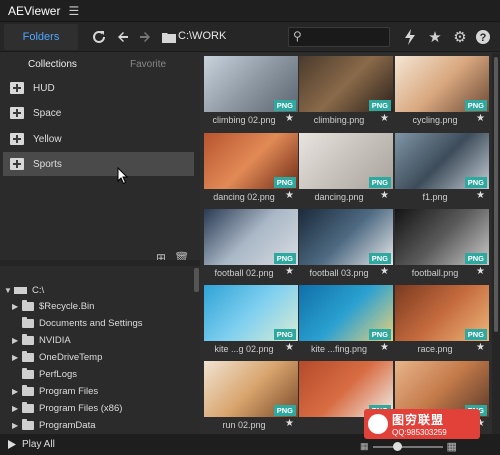 The image size is (500, 455). What do you see at coordinates (123, 37) in the screenshot?
I see `back-arrow-icon` at bounding box center [123, 37].